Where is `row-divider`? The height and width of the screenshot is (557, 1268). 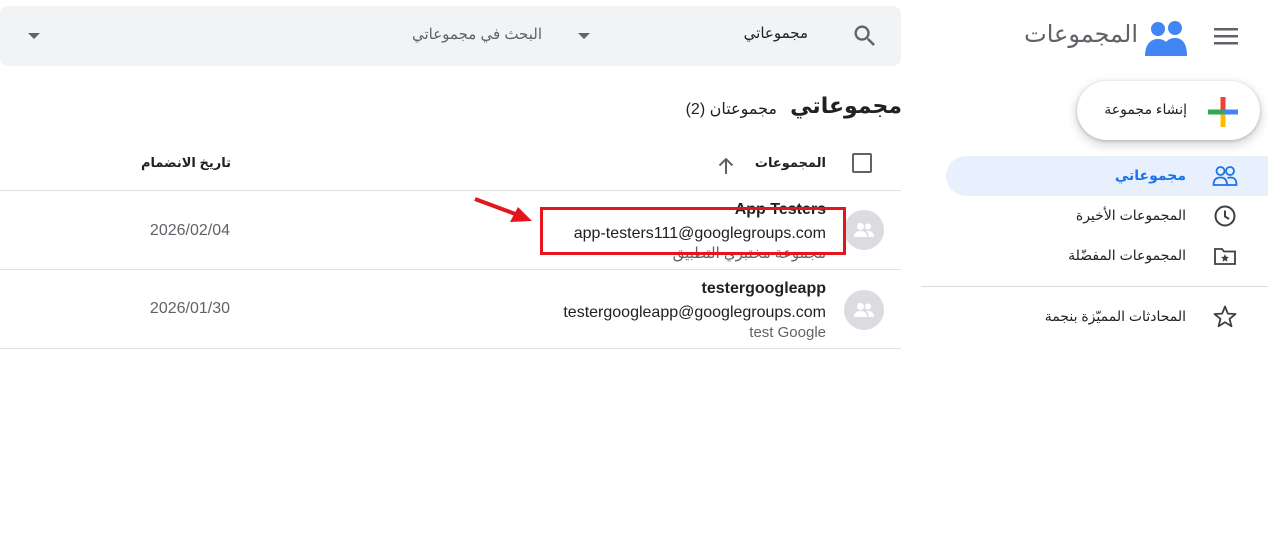
row-divider is located at coordinates (450, 348).